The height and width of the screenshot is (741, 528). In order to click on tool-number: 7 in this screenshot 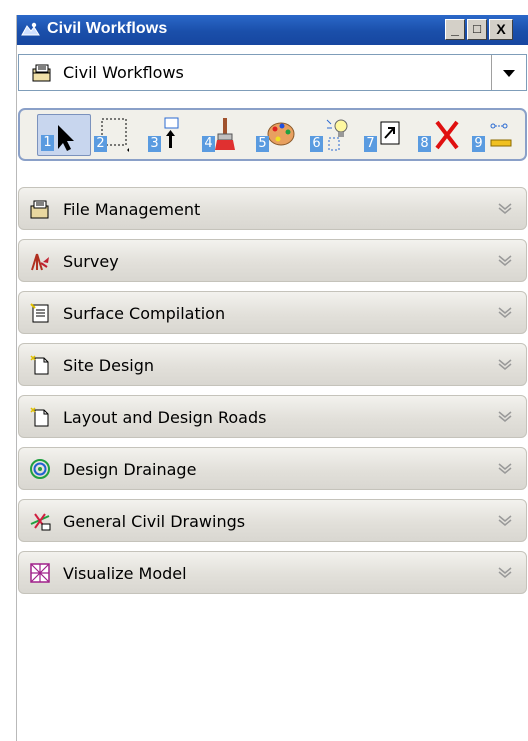, I will do `click(370, 144)`.